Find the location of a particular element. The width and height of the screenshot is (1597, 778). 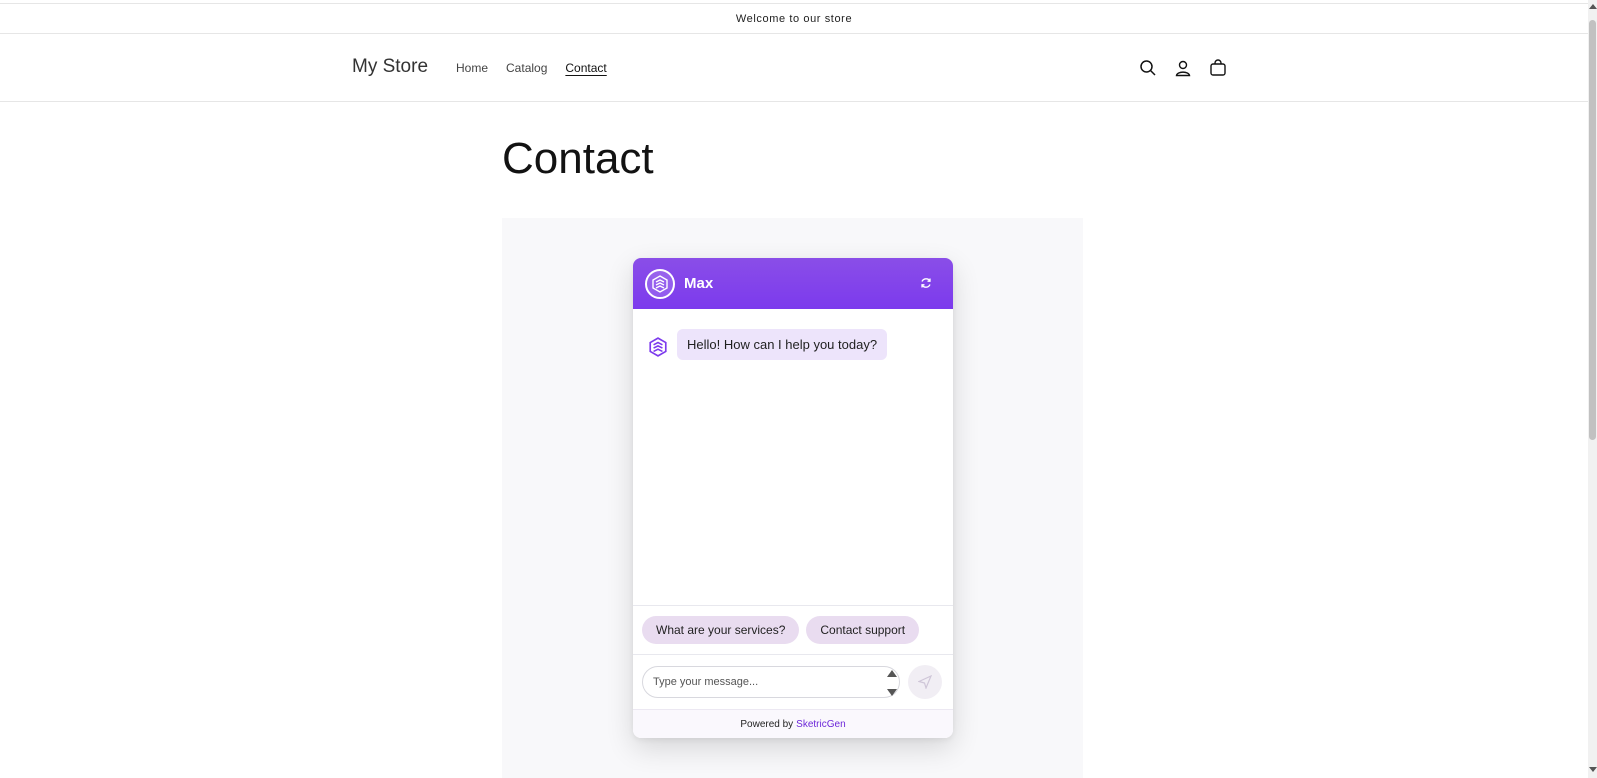

chat-footer: Powered by SketricGen is located at coordinates (793, 723).